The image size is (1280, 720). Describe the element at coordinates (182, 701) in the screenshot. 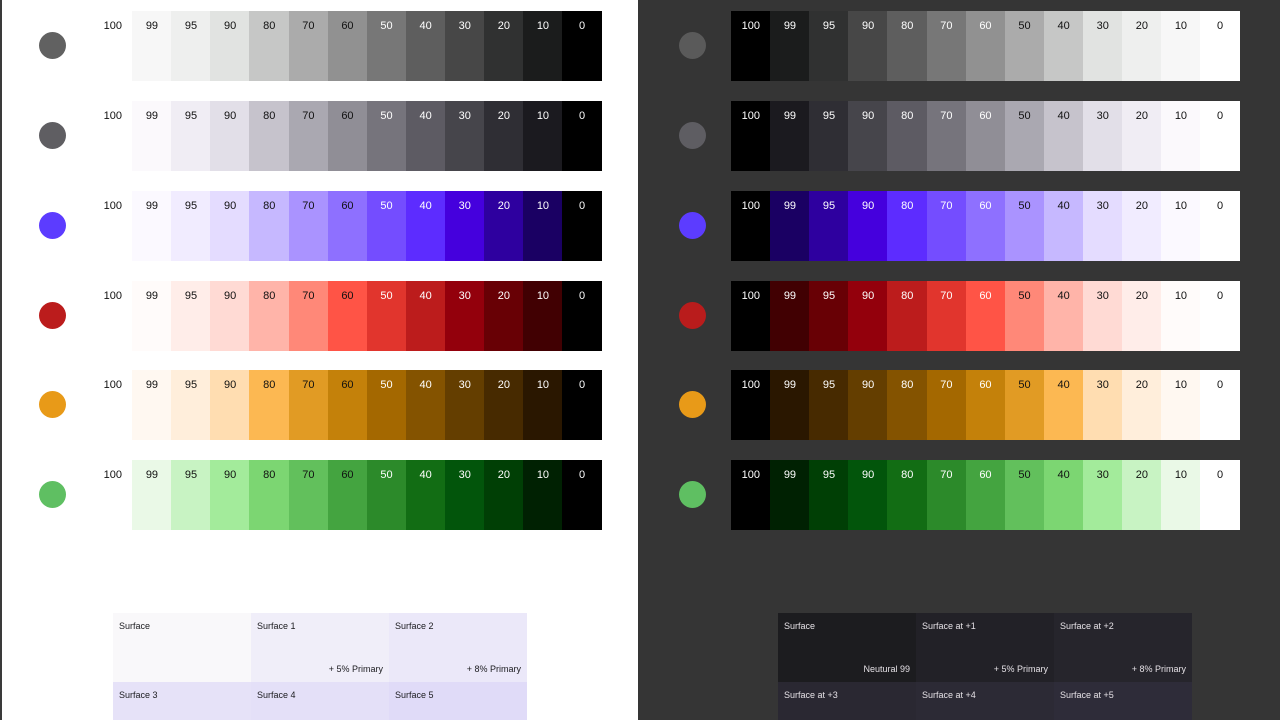

I see `surface-tile-surface-3: Surface 3` at that location.